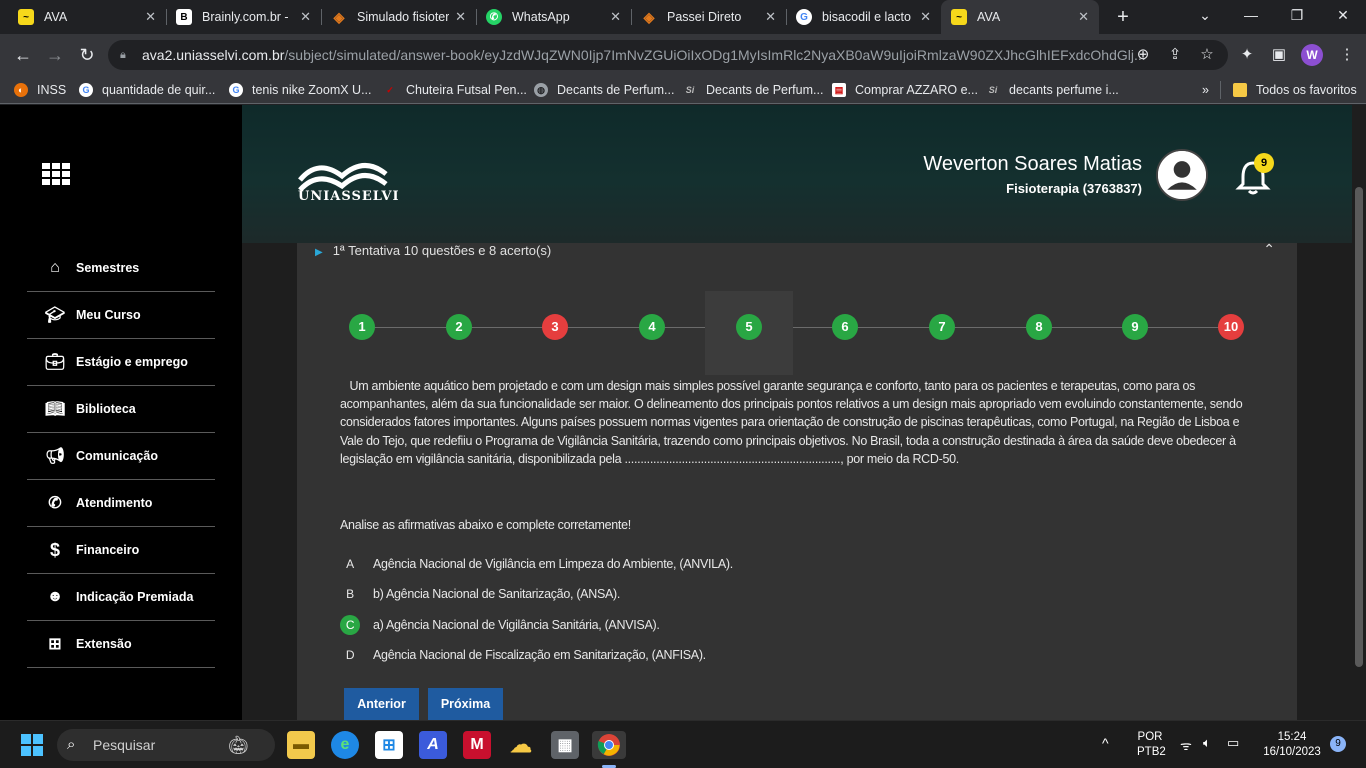  Describe the element at coordinates (301, 745) in the screenshot. I see `file-explorer-icon: ▬` at that location.